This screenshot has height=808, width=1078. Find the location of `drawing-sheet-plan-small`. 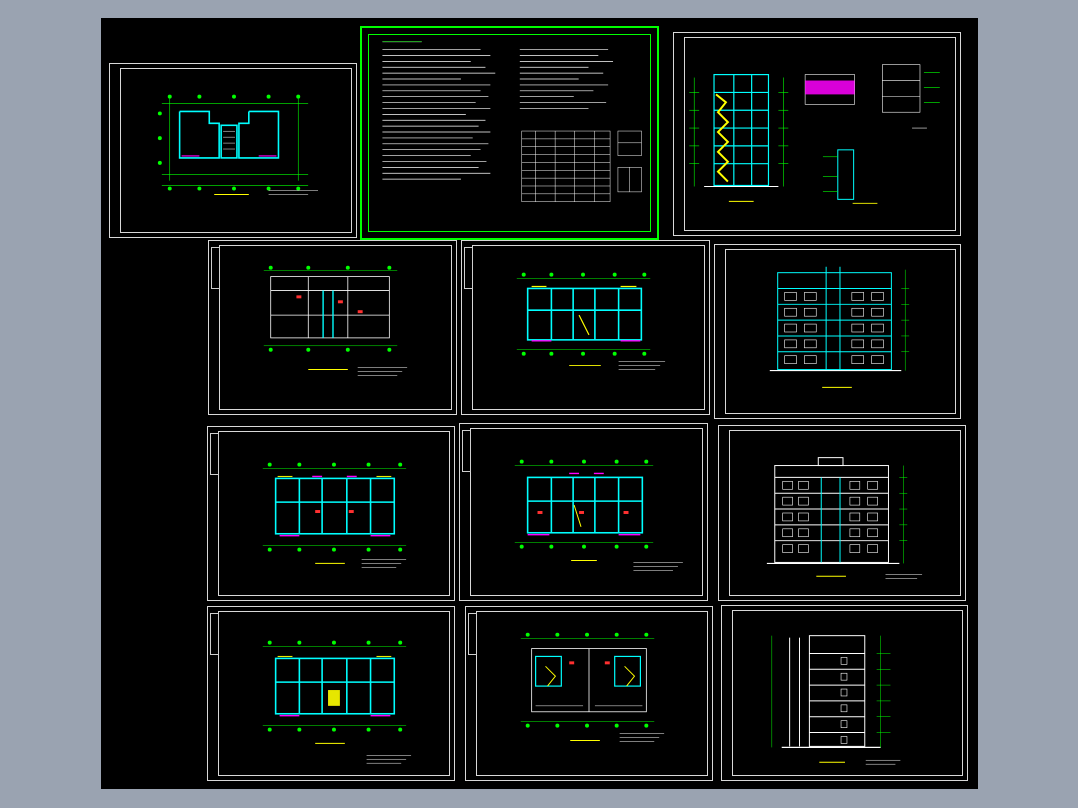

drawing-sheet-plan-small is located at coordinates (233, 150).